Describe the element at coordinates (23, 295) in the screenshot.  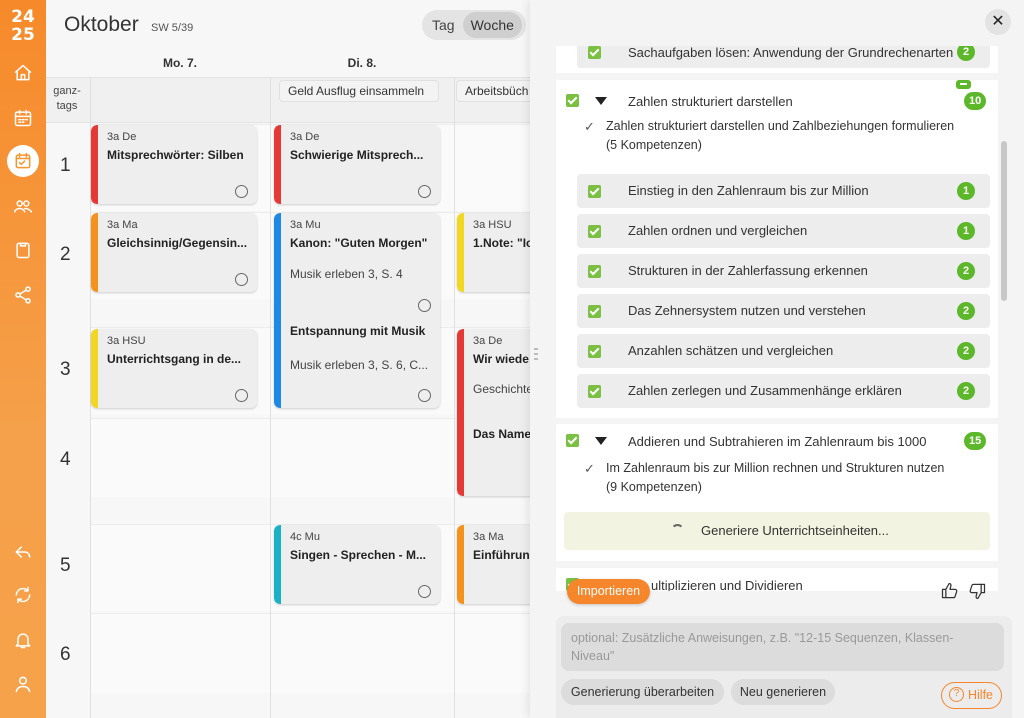
I see `share-icon` at that location.